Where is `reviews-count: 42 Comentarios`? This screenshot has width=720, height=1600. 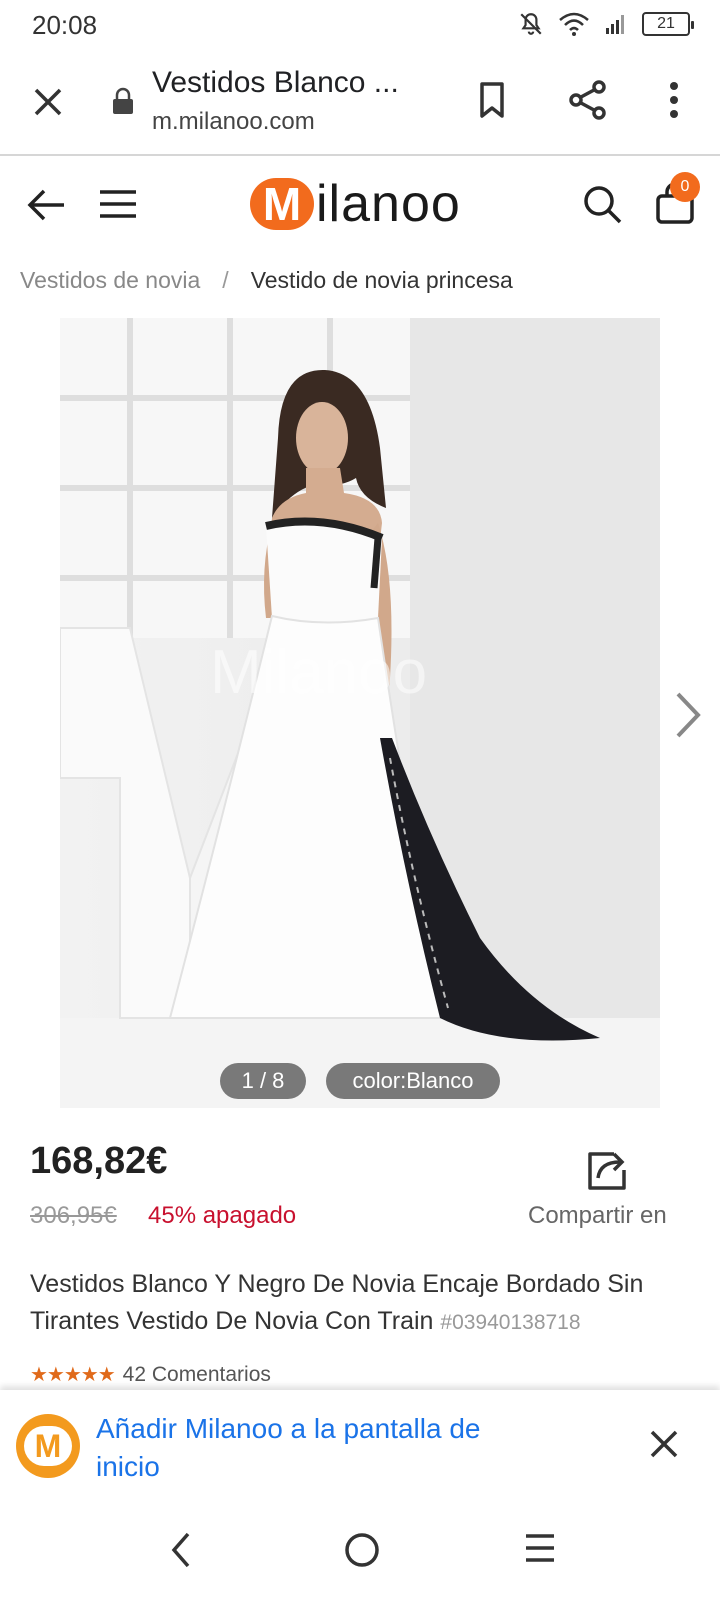
reviews-count: 42 Comentarios is located at coordinates (197, 1375).